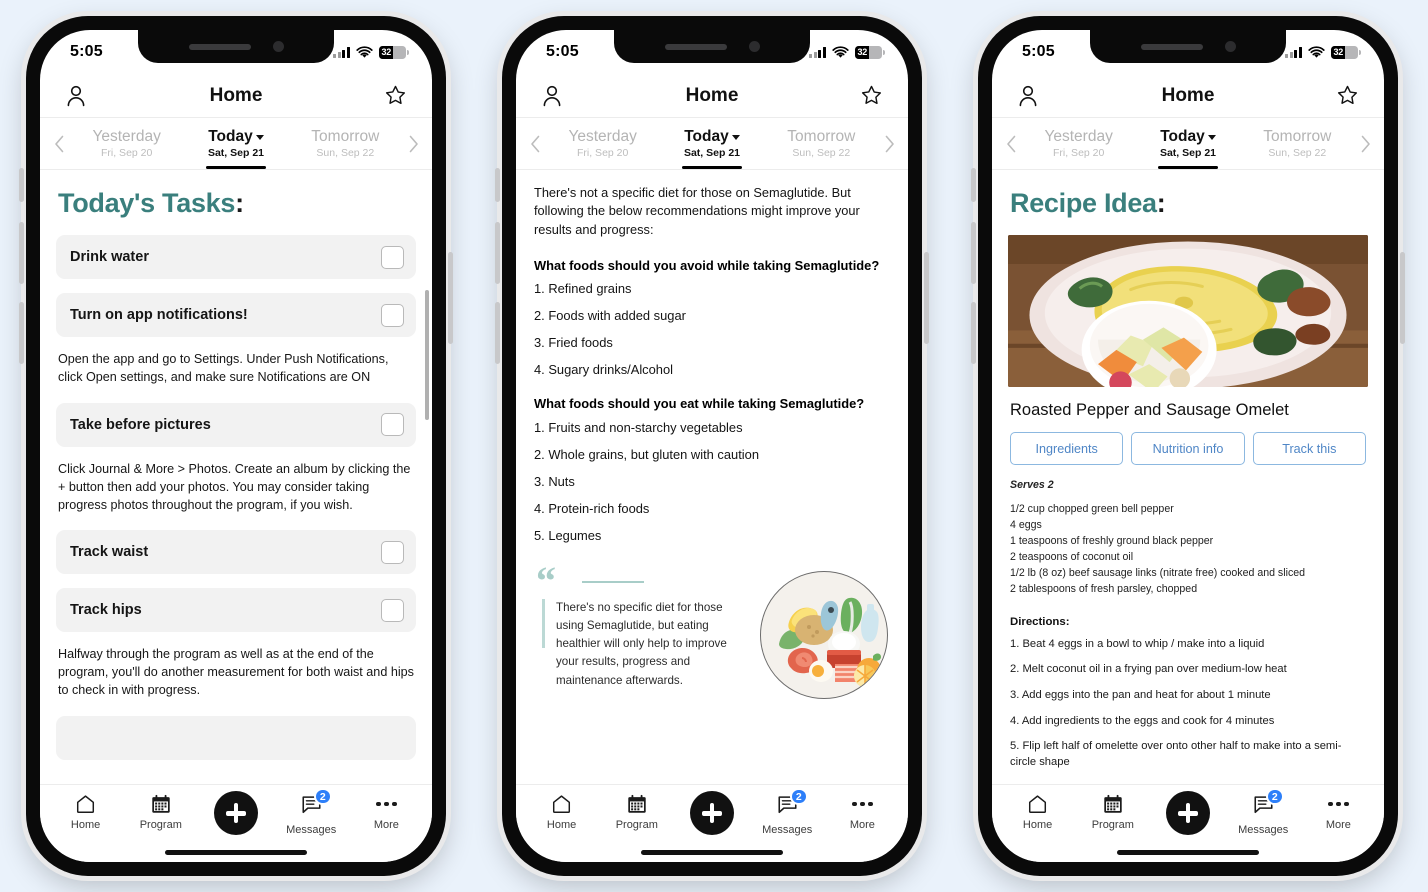 This screenshot has width=1428, height=892. Describe the element at coordinates (1293, 52) in the screenshot. I see `cellular-signal-icon` at that location.